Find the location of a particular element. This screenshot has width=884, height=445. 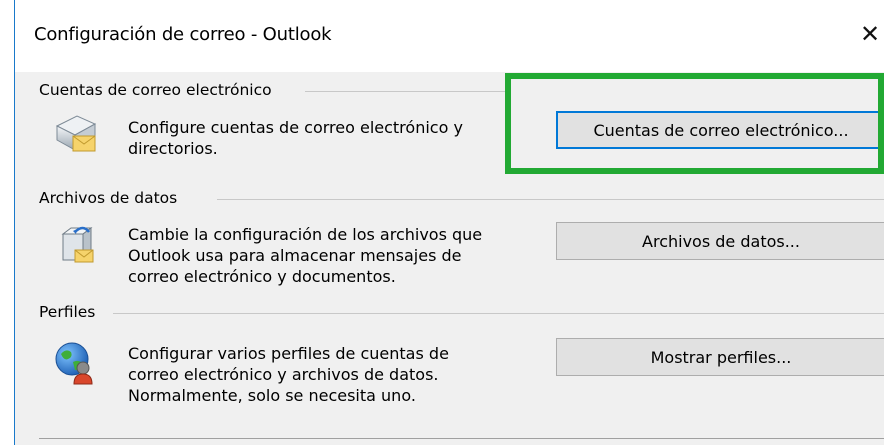

description-line: Configurar varios perfiles de cuentas de is located at coordinates (288, 353).